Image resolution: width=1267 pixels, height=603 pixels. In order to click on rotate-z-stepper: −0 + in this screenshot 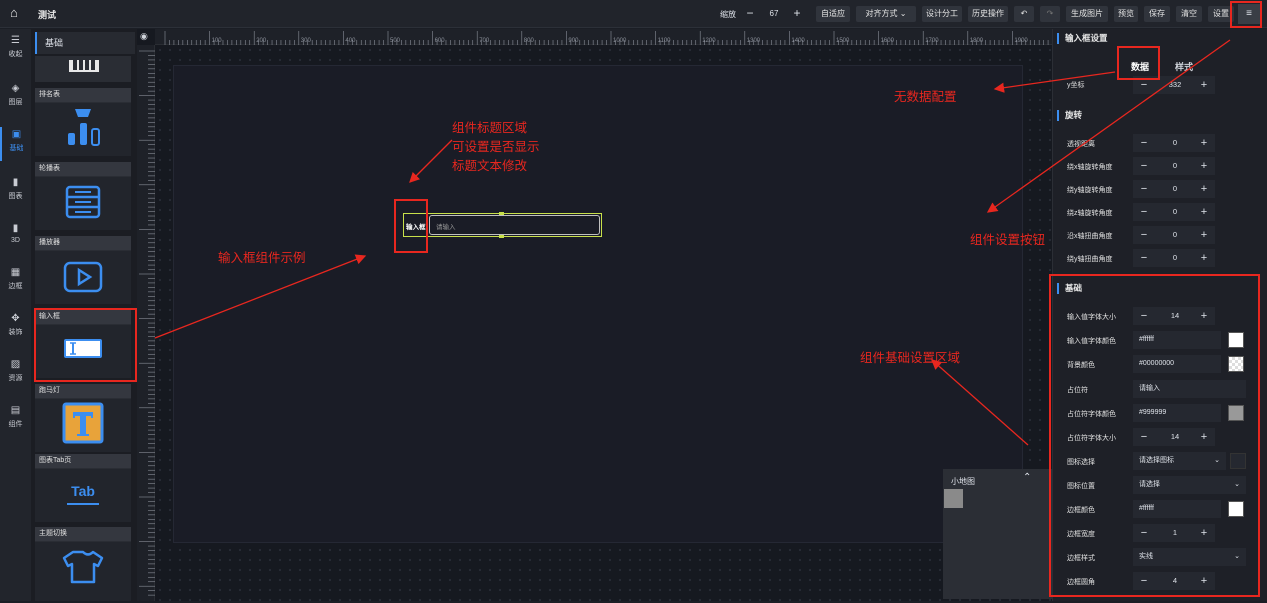, I will do `click(1174, 212)`.